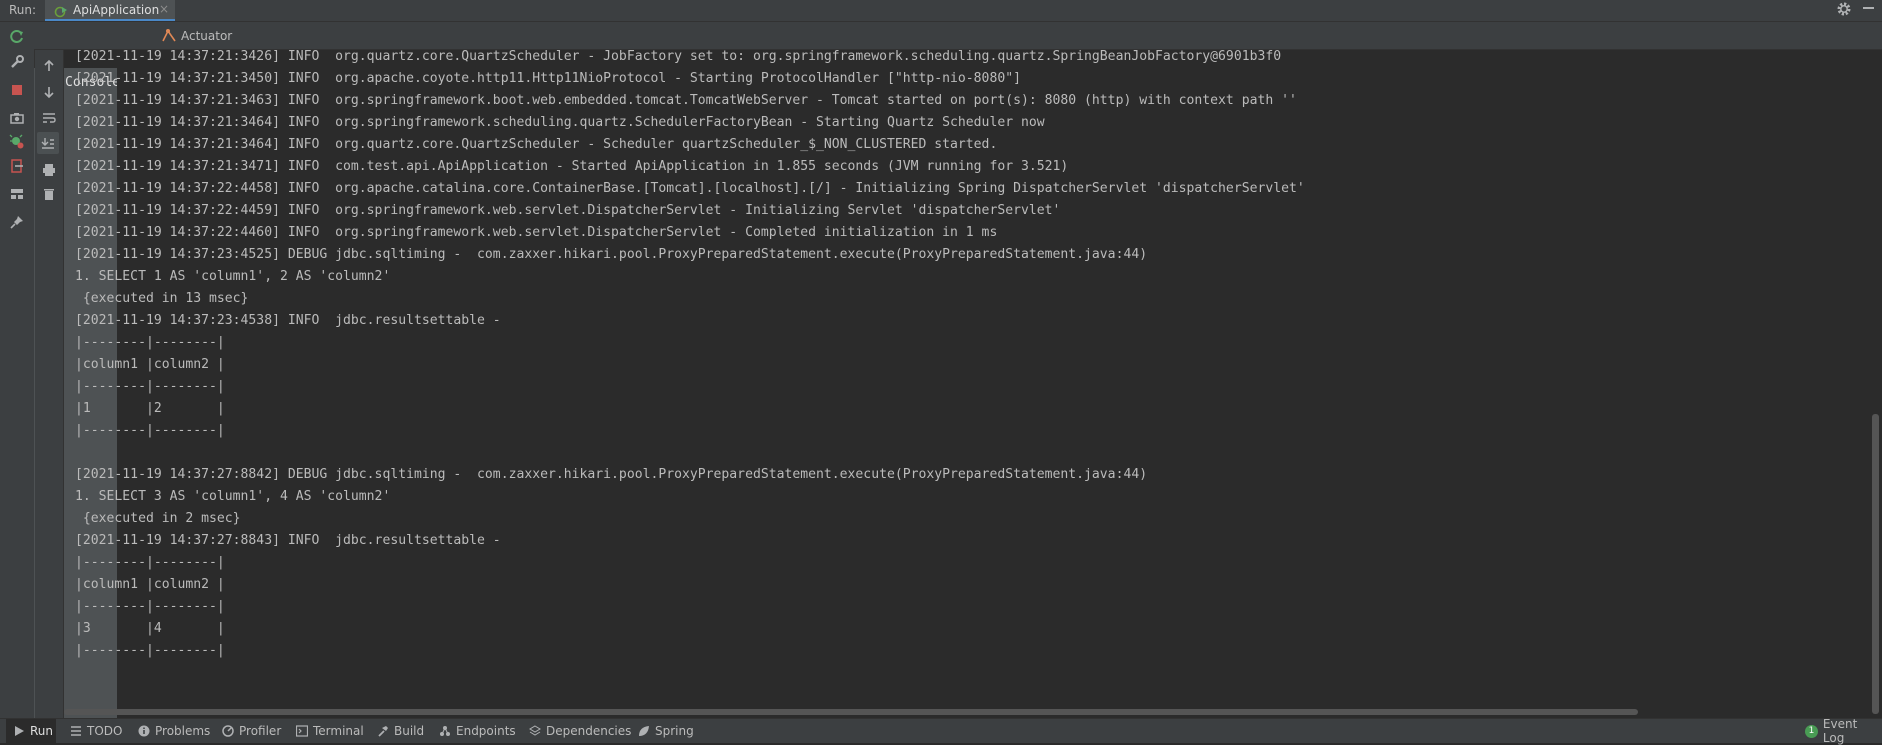 This screenshot has height=745, width=1882. I want to click on tab-build-label: Build, so click(409, 731).